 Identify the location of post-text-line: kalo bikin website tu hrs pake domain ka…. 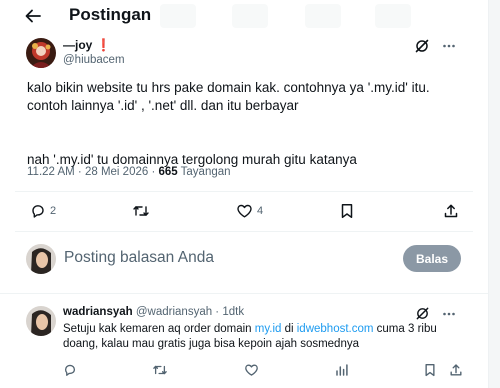
(228, 87).